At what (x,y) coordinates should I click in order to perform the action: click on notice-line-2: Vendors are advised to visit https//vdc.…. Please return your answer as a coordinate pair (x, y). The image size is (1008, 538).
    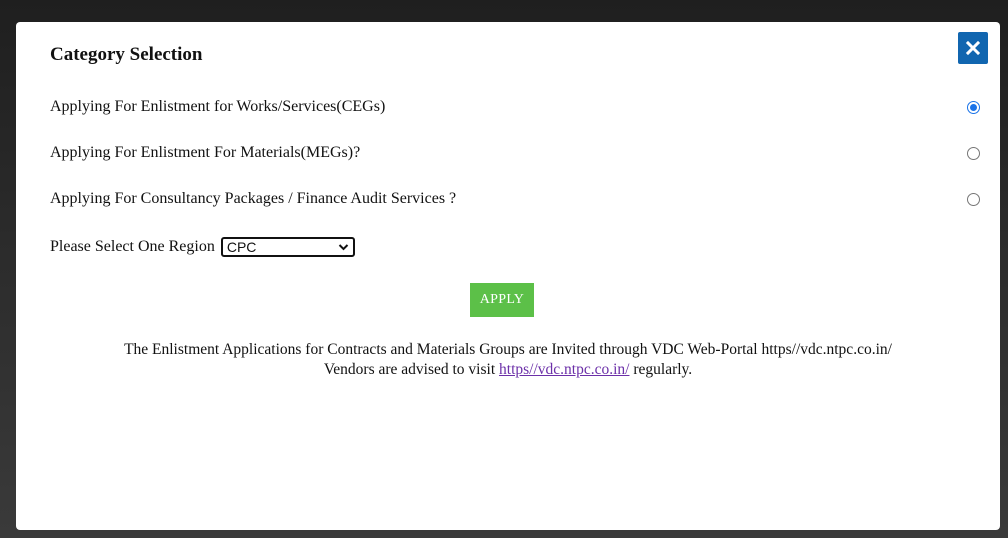
    Looking at the image, I should click on (508, 370).